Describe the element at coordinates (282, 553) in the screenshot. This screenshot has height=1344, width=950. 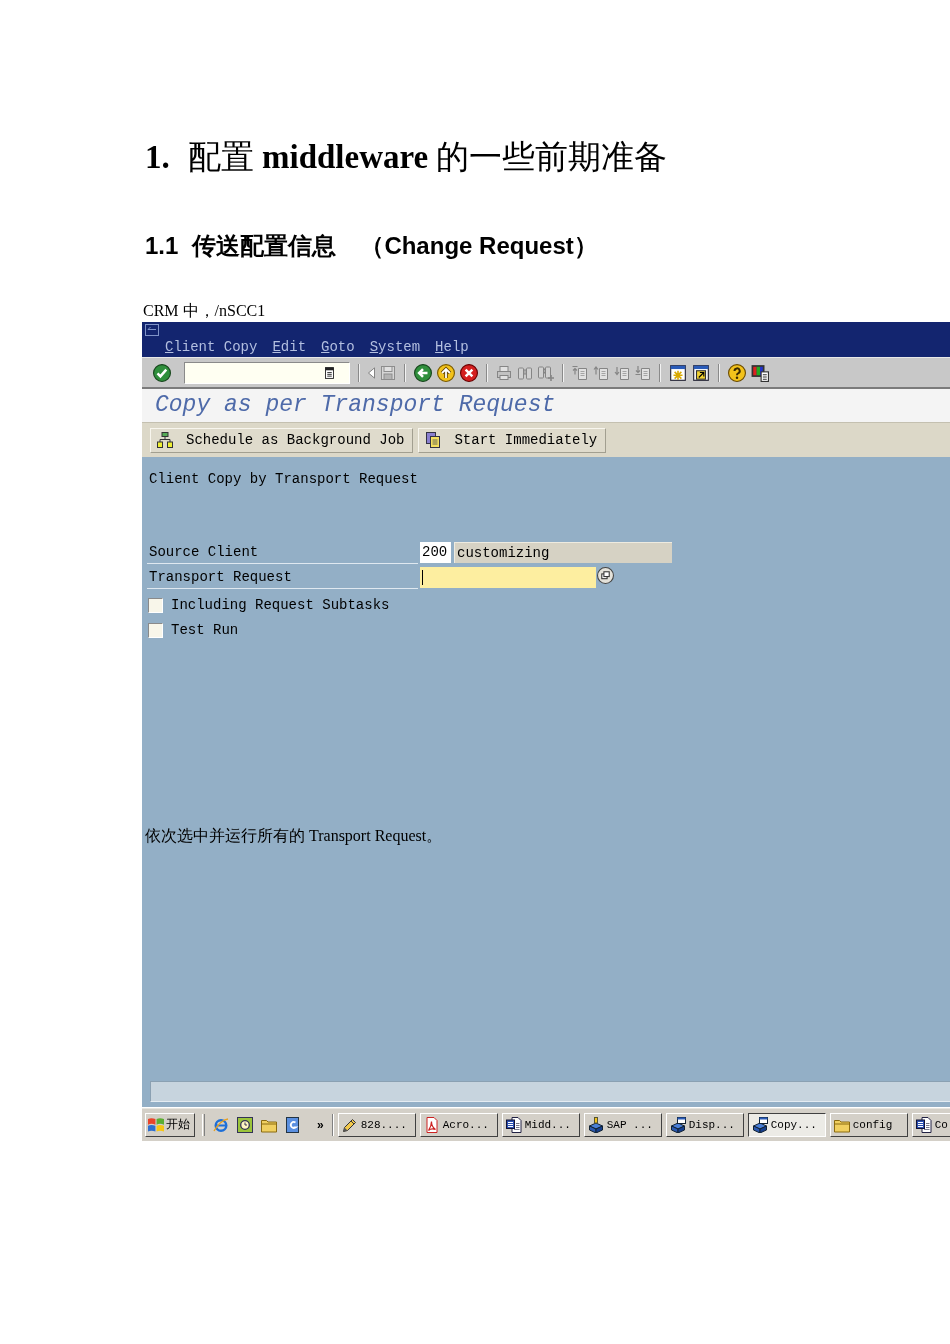
I see `field-label: Source Client` at that location.